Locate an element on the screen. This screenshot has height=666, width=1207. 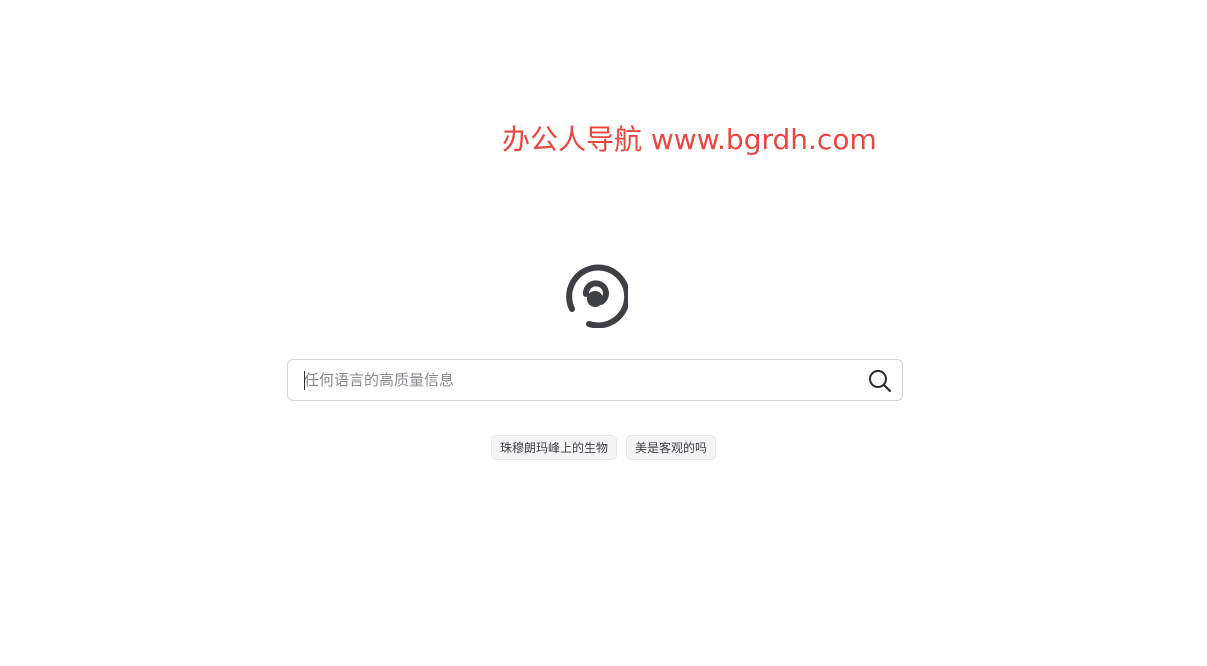
search-icon is located at coordinates (880, 381).